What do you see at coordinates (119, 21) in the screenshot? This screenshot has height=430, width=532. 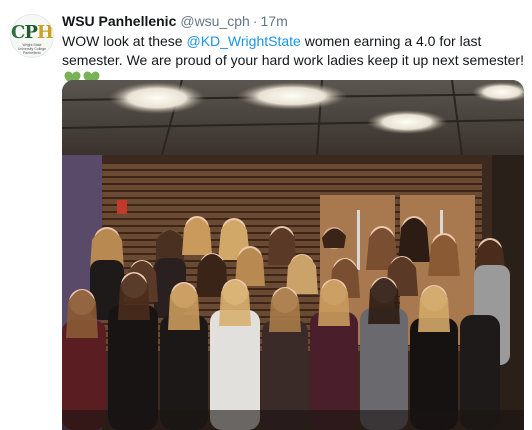 I see `display-name: WSU Panhellenic` at bounding box center [119, 21].